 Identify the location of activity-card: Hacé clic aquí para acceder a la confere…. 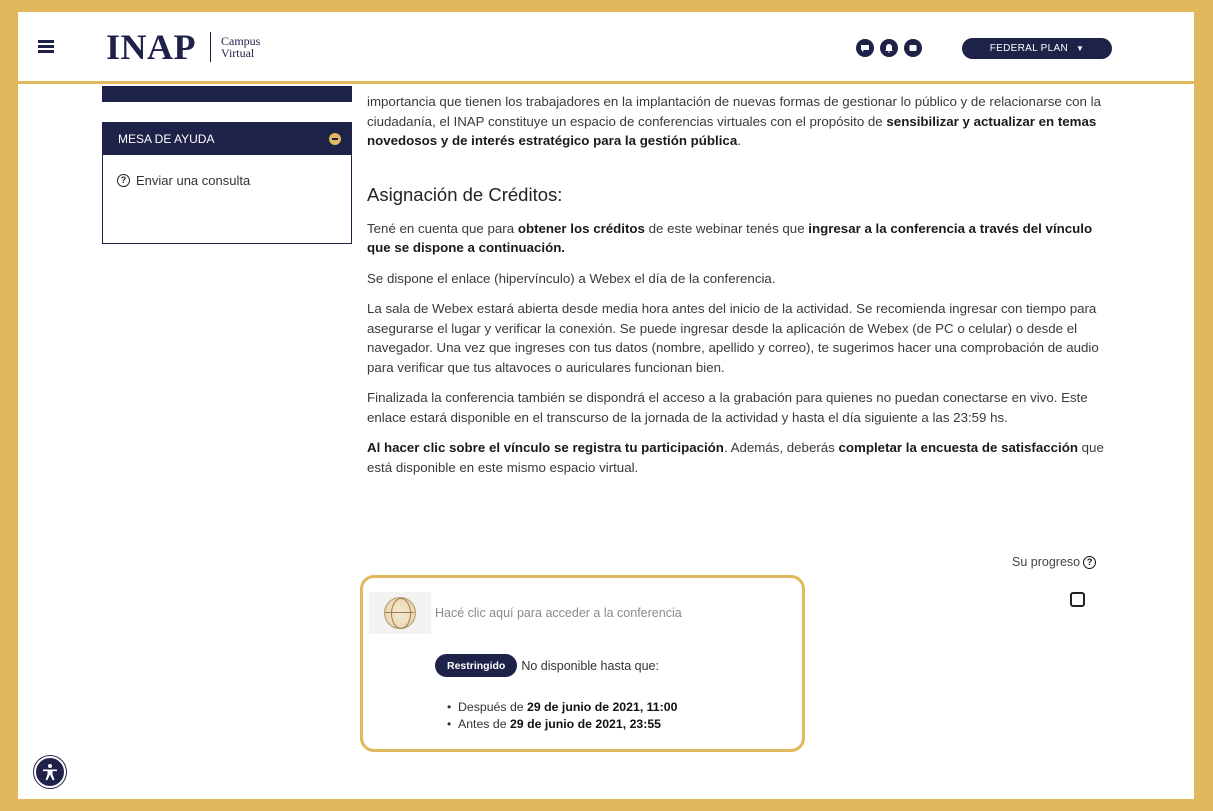
(582, 663).